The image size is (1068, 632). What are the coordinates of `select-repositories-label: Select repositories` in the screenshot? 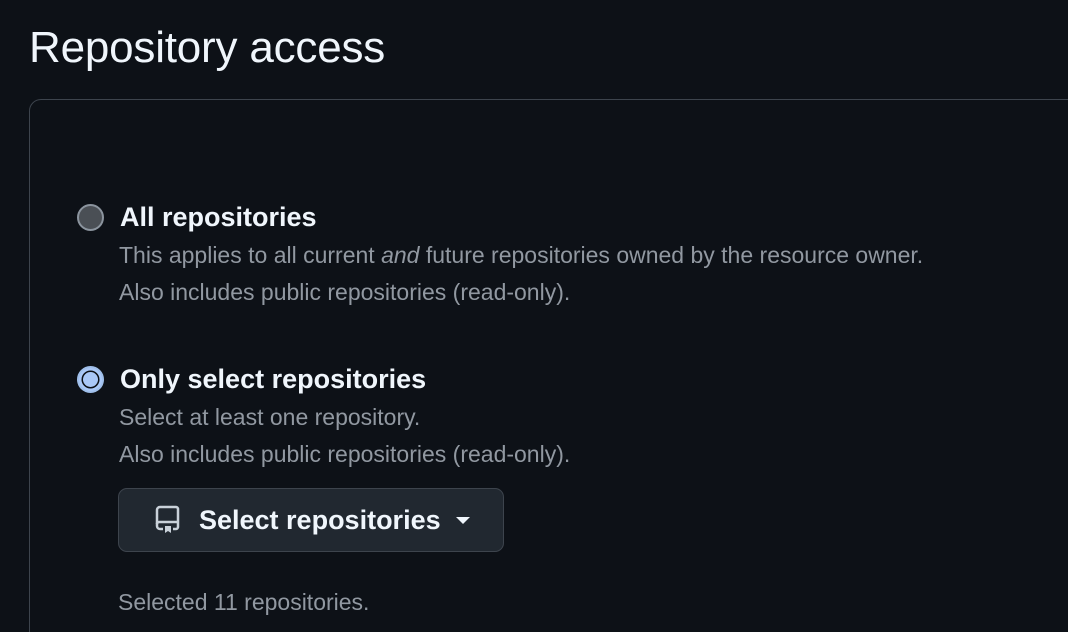 It's located at (320, 520).